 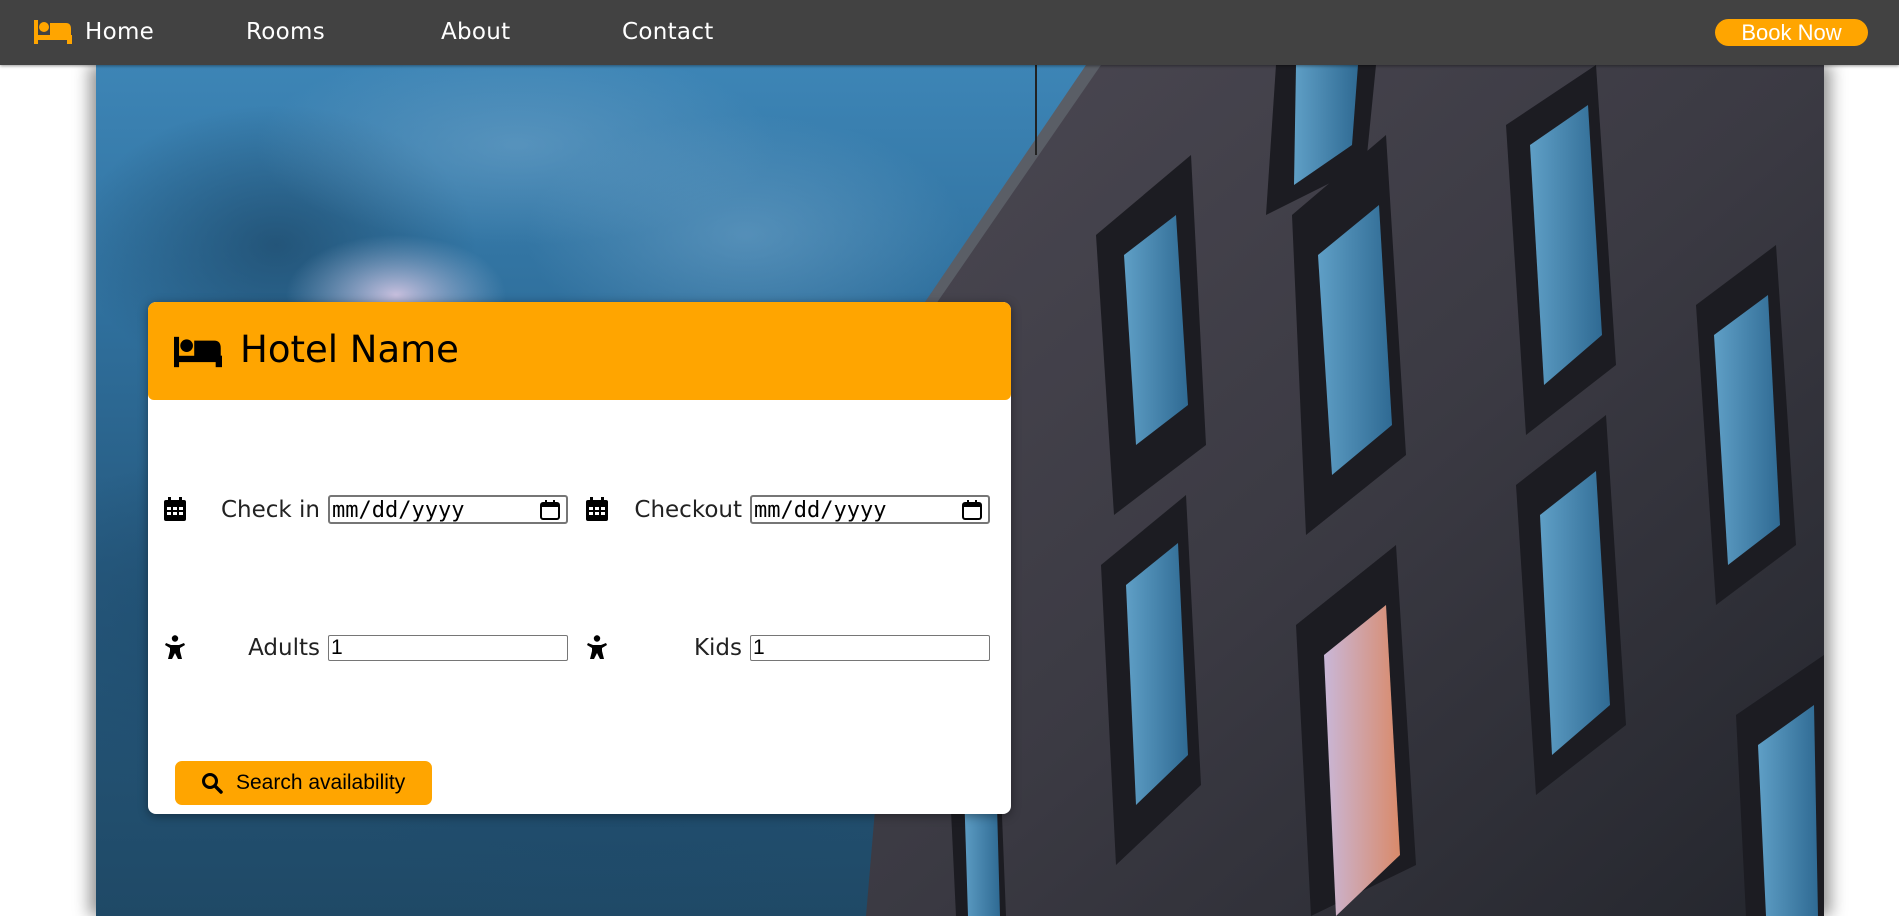 What do you see at coordinates (284, 648) in the screenshot?
I see `adults-label: Adults` at bounding box center [284, 648].